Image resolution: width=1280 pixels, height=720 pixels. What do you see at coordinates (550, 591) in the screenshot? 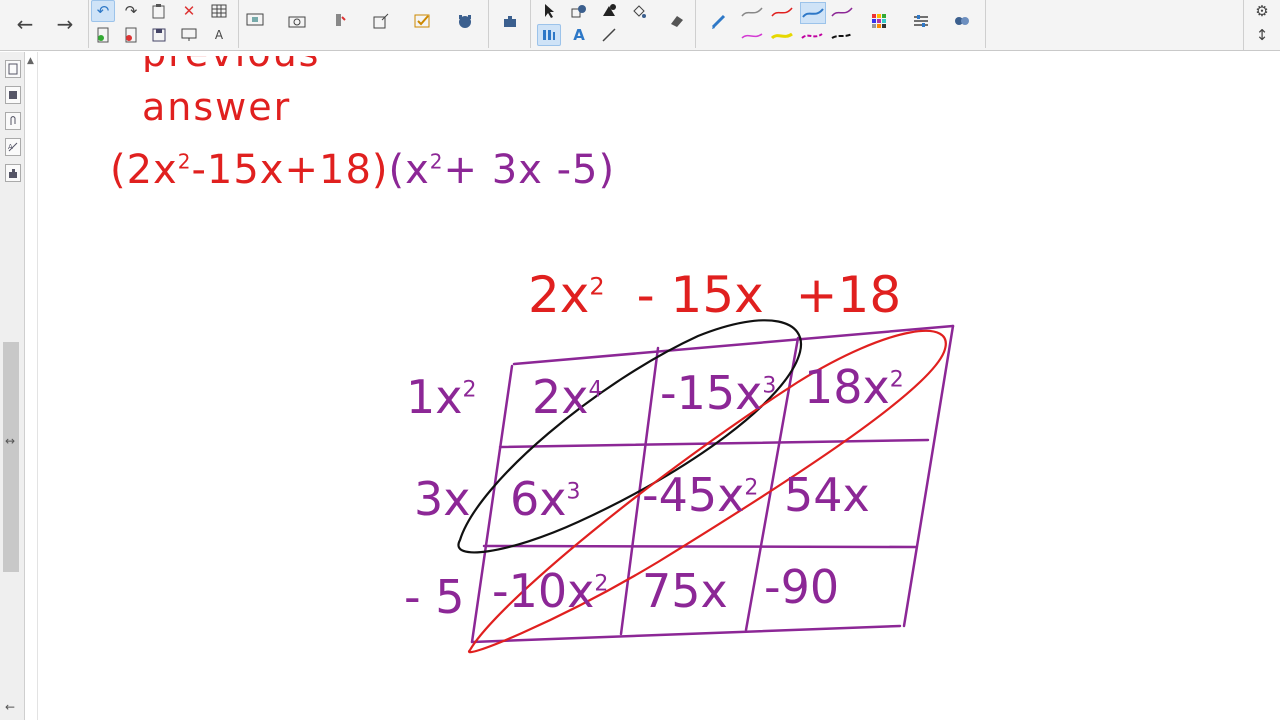
I see `cell-r3-c1: -10x2` at bounding box center [550, 591].